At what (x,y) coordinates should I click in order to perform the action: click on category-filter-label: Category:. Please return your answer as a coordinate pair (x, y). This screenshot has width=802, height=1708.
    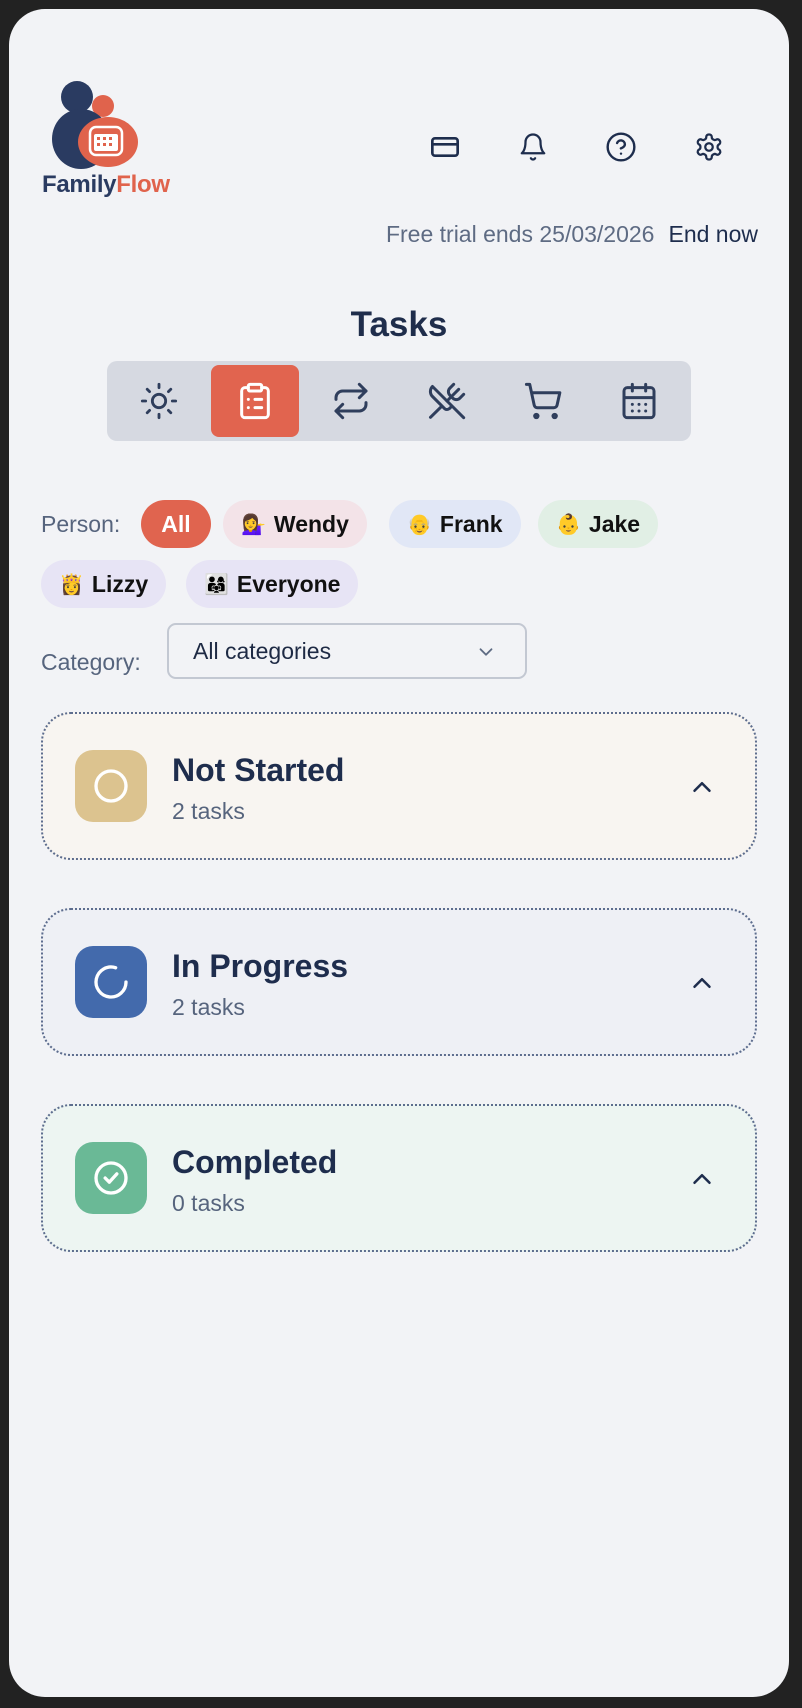
    Looking at the image, I should click on (91, 662).